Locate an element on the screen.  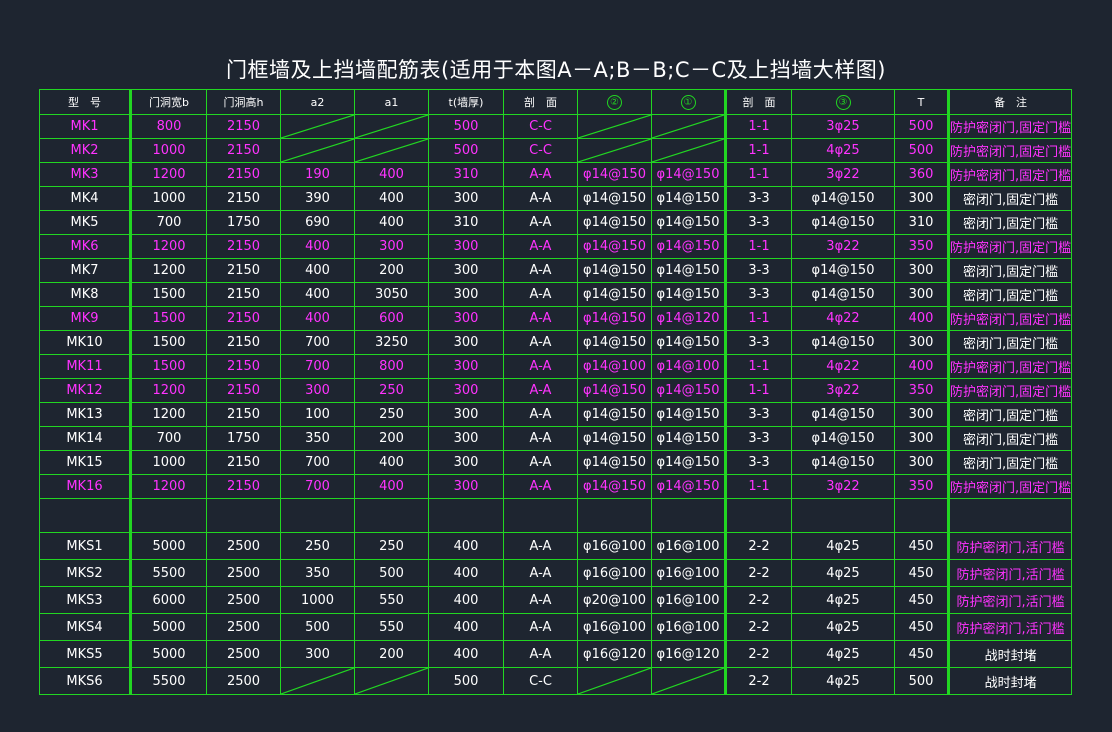
cell-rebar-3: φ14@150 is located at coordinates (843, 438).